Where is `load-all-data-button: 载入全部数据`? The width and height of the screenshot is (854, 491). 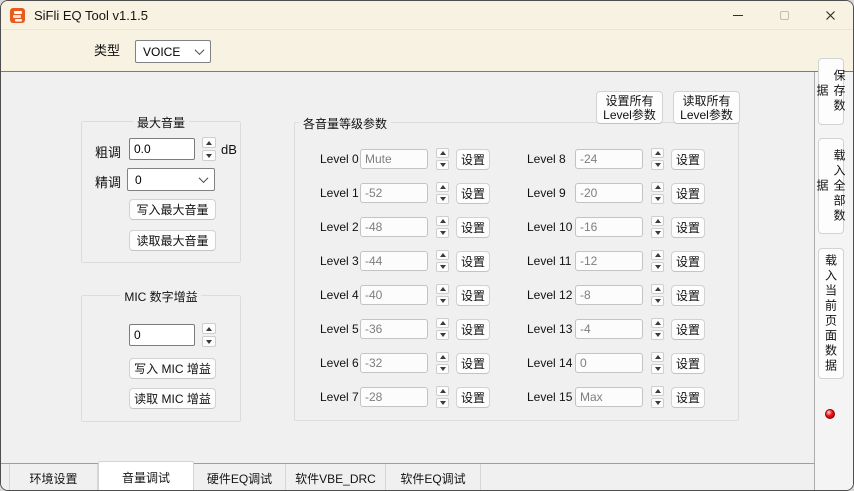
load-all-data-button: 载入全部数据 is located at coordinates (830, 186).